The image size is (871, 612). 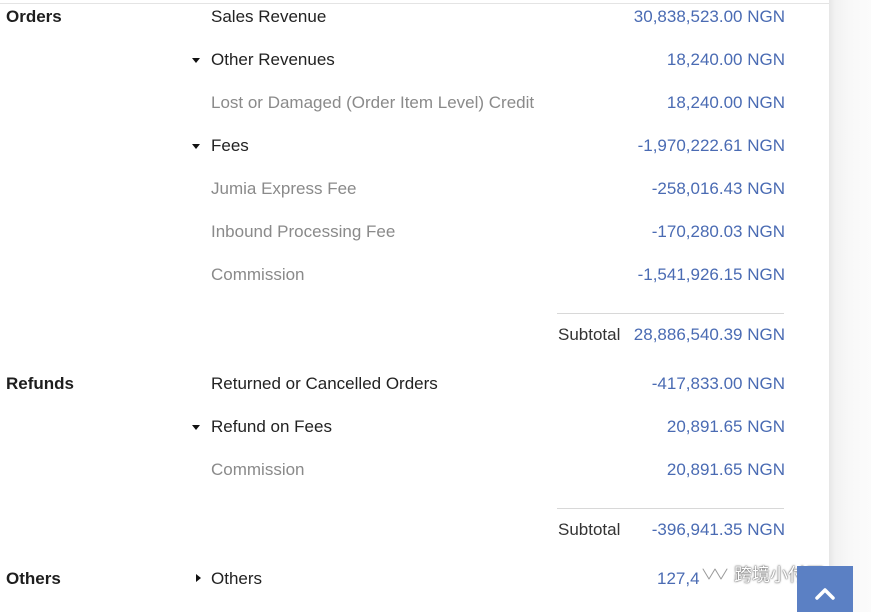 I want to click on refund-commission-label: Commission, so click(x=258, y=469).